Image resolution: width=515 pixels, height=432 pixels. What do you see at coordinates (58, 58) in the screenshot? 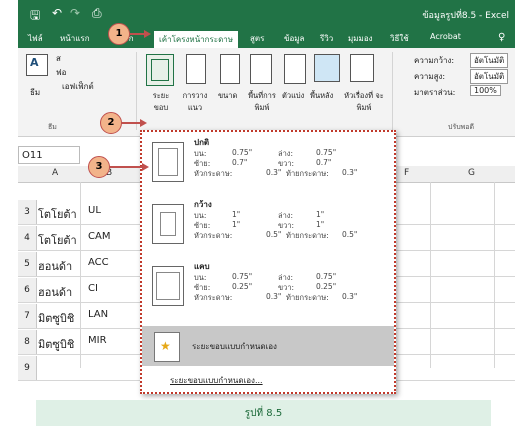
I see `theme-colors-button: ส` at bounding box center [58, 58].